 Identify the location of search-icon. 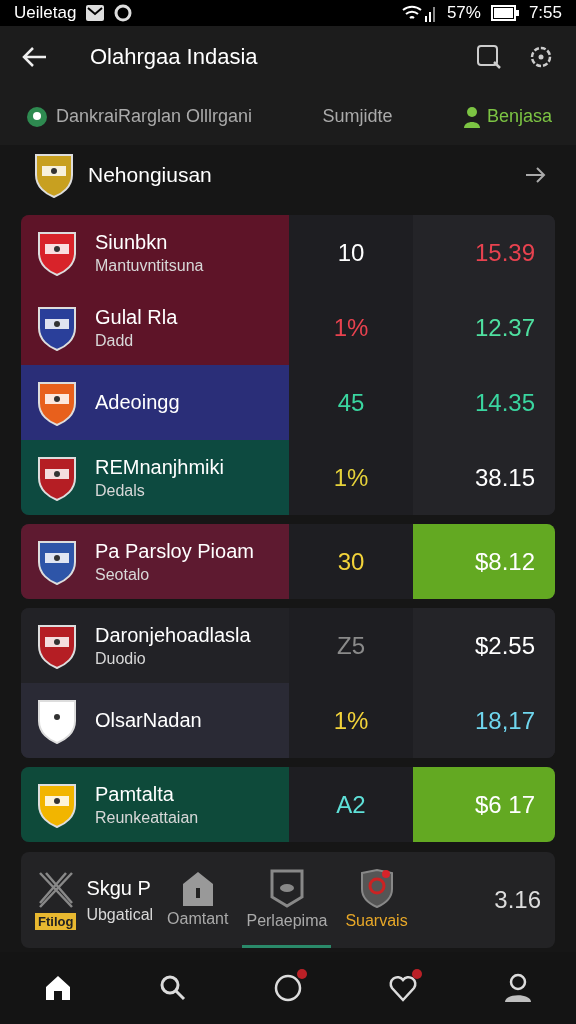
(489, 57).